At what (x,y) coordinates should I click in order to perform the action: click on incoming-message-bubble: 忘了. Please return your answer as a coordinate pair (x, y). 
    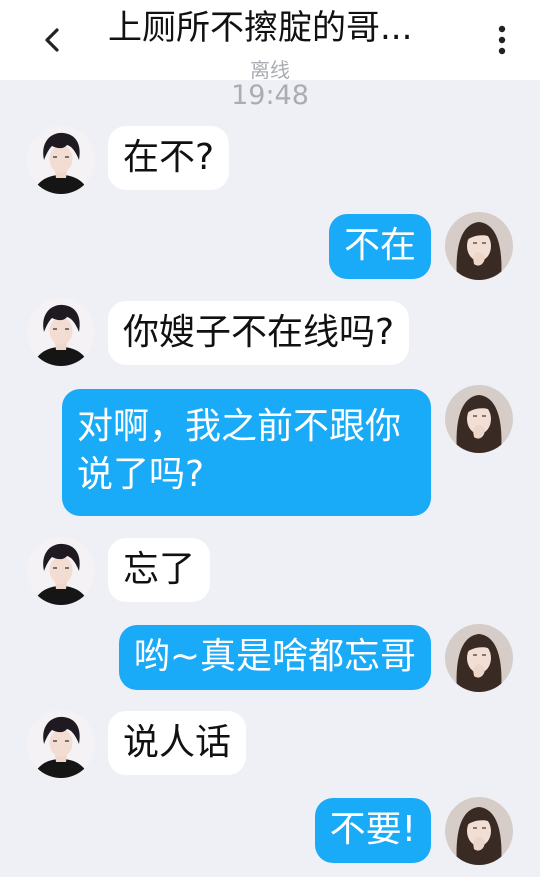
    Looking at the image, I should click on (159, 570).